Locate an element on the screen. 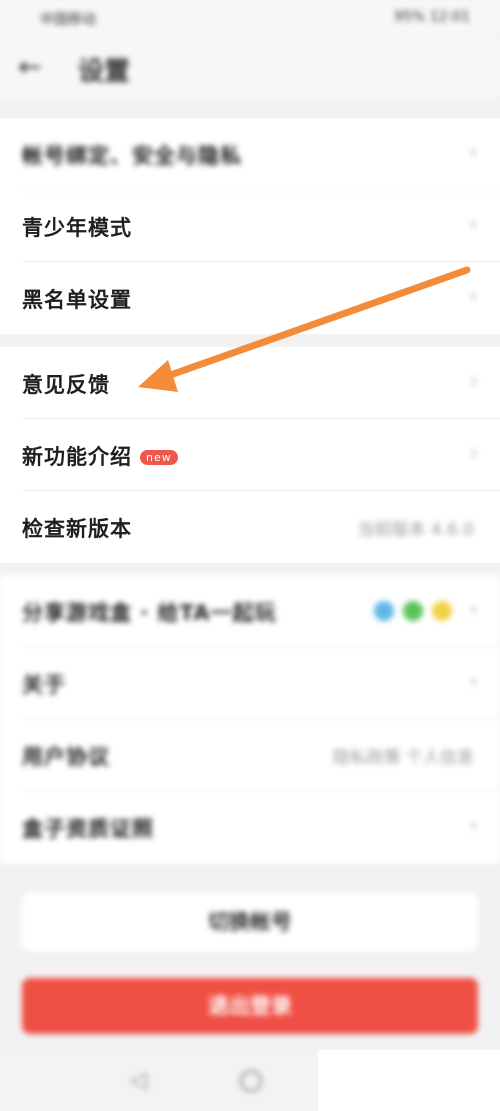  settings-item-label: 意见反馈 is located at coordinates (66, 385).